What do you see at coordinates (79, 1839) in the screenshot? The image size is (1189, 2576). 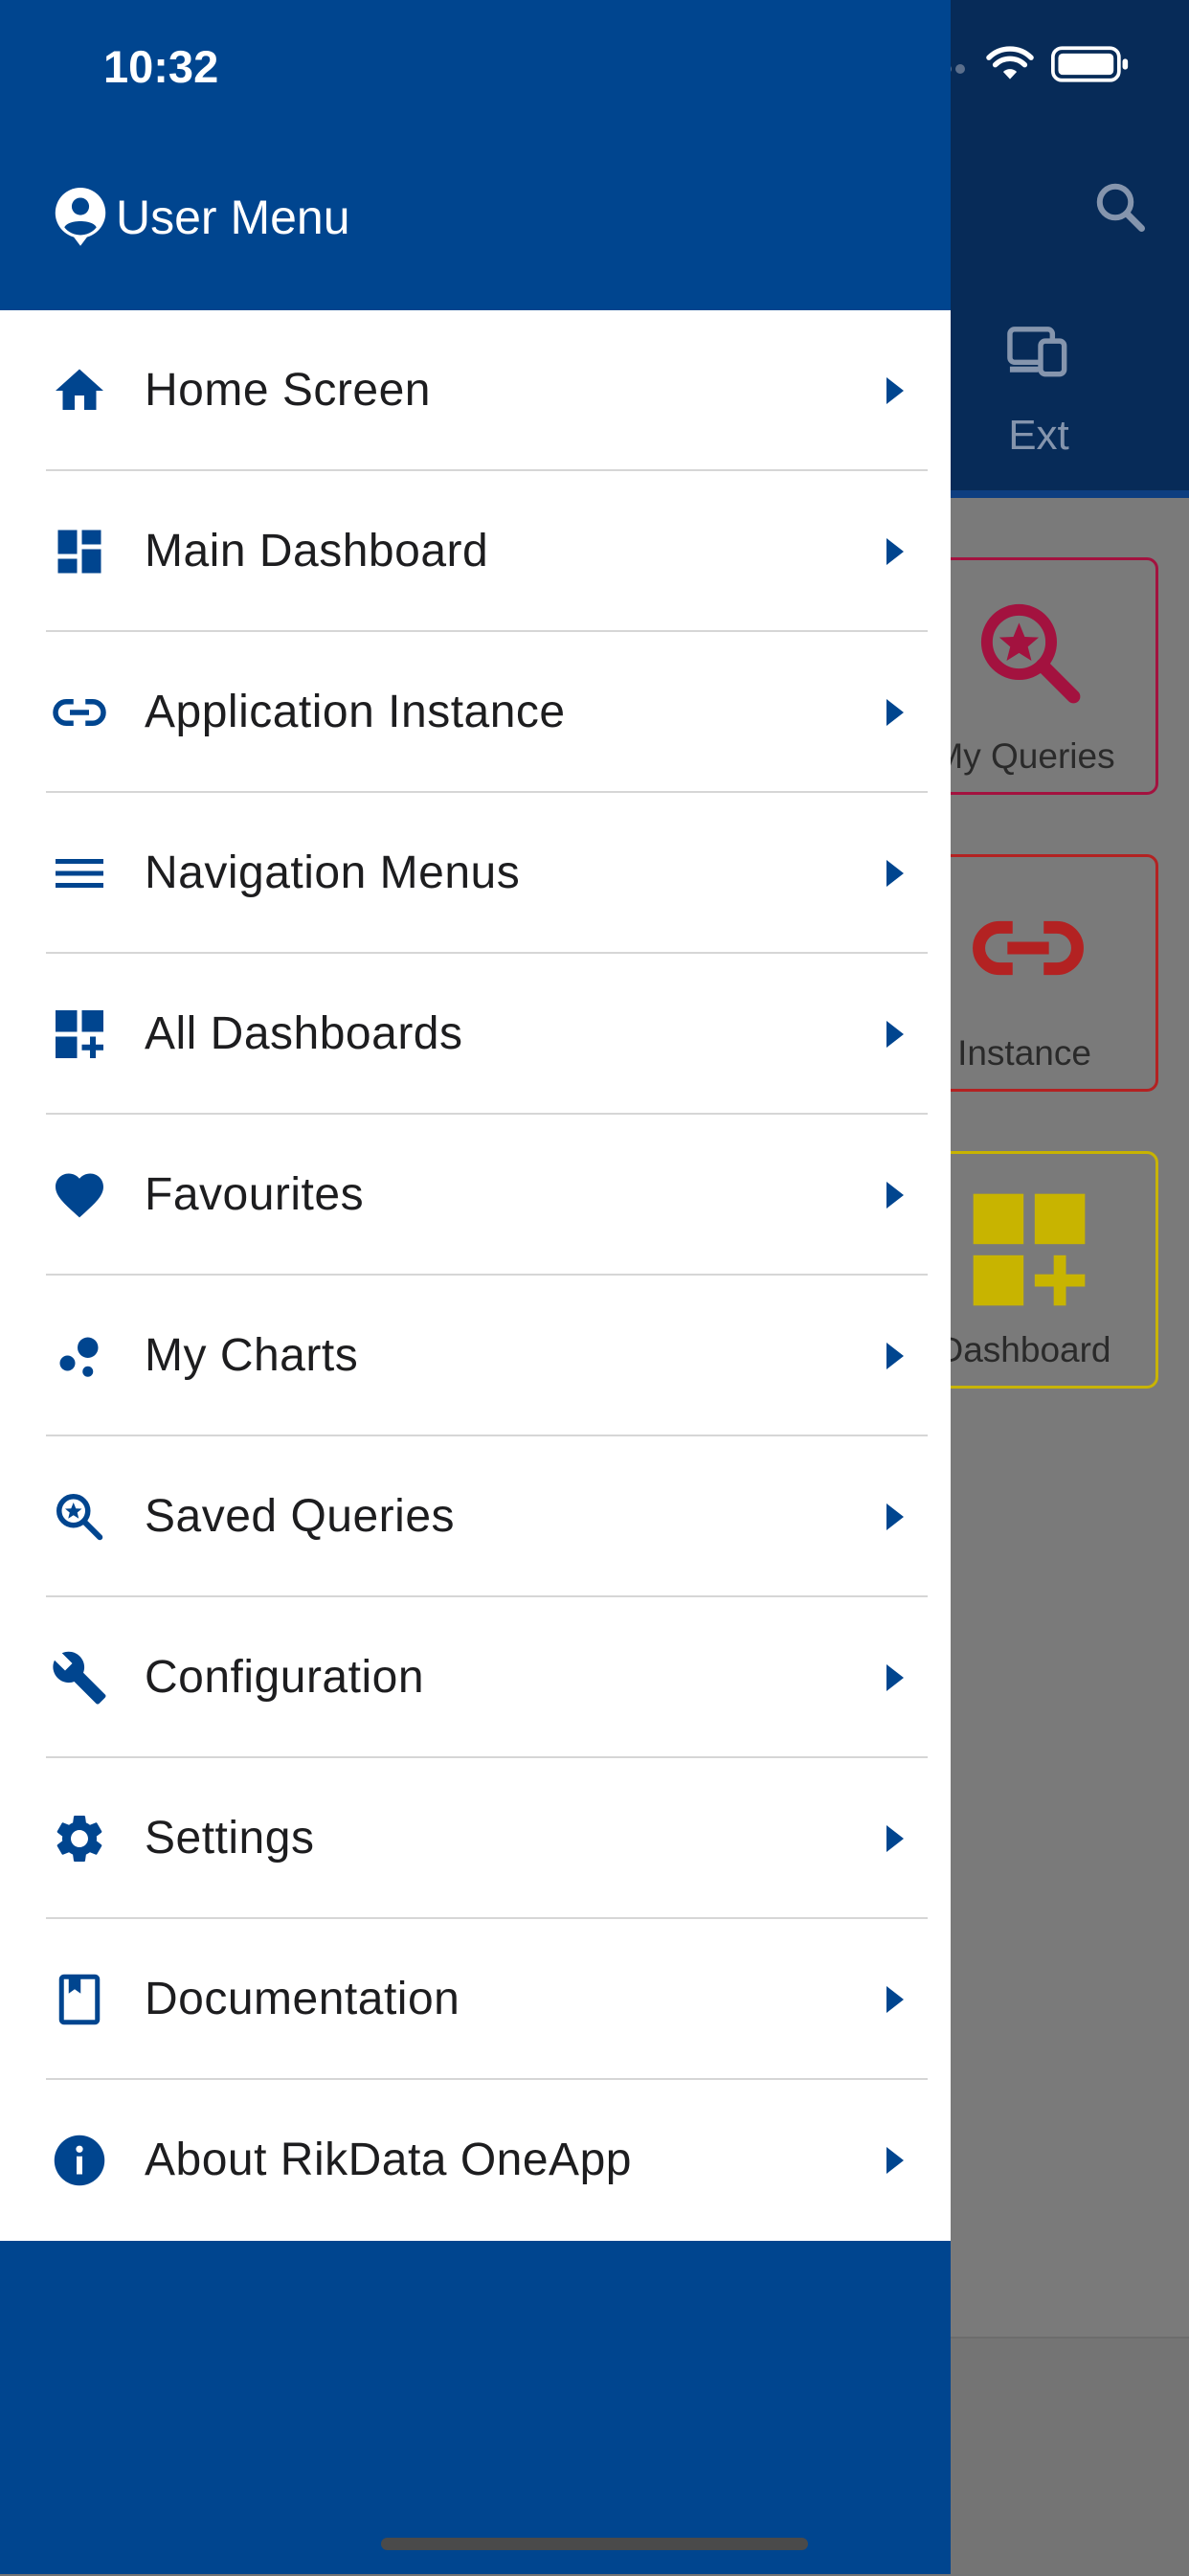 I see `gear-icon` at bounding box center [79, 1839].